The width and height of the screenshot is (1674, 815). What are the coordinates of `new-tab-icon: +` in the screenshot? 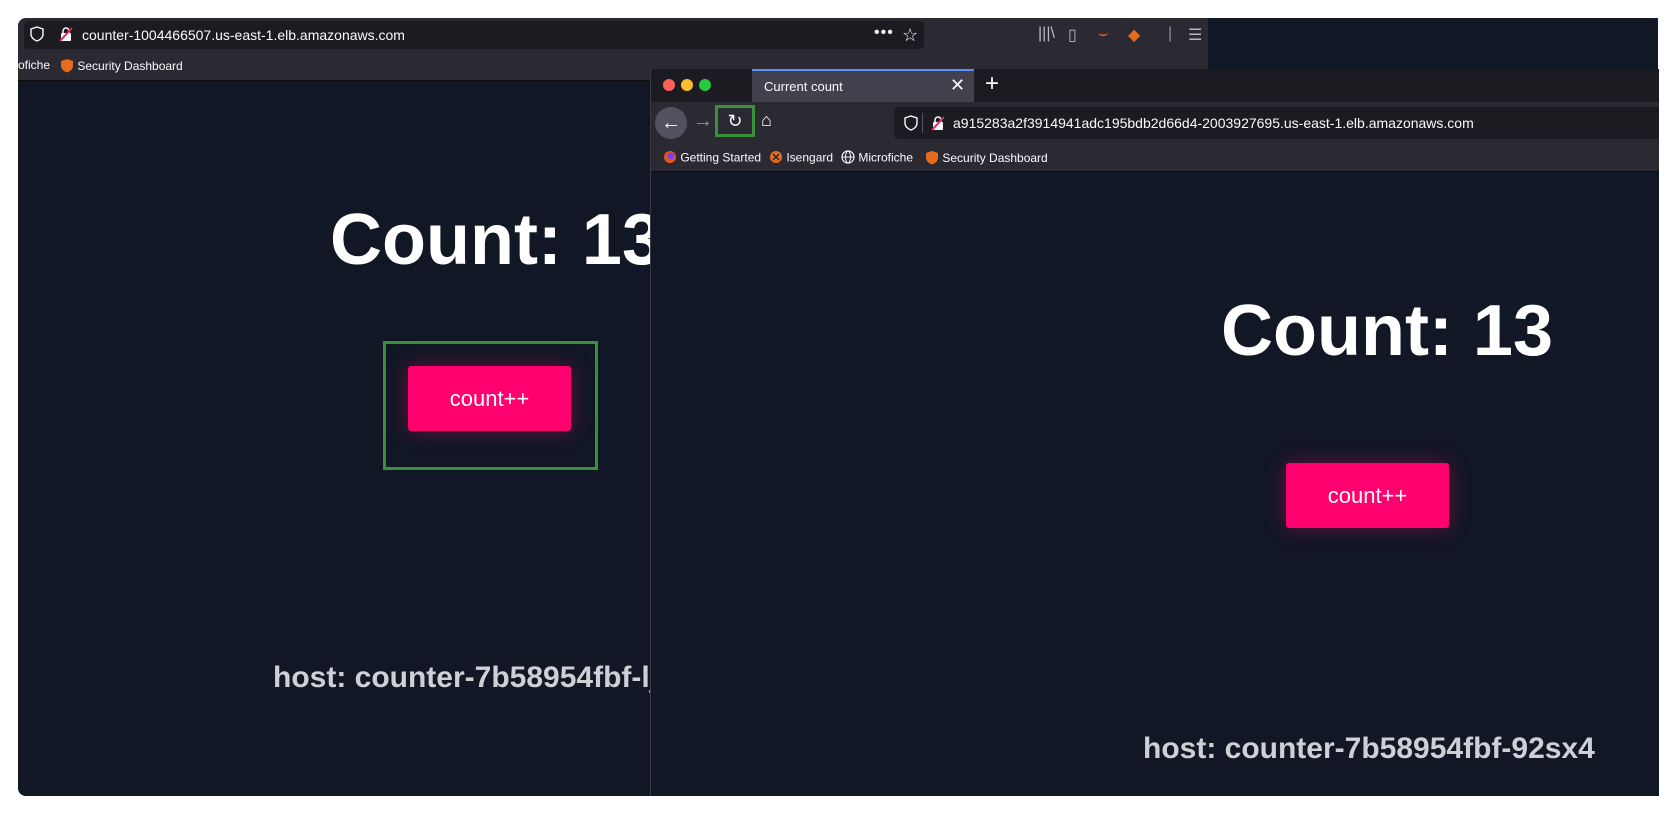 It's located at (992, 84).